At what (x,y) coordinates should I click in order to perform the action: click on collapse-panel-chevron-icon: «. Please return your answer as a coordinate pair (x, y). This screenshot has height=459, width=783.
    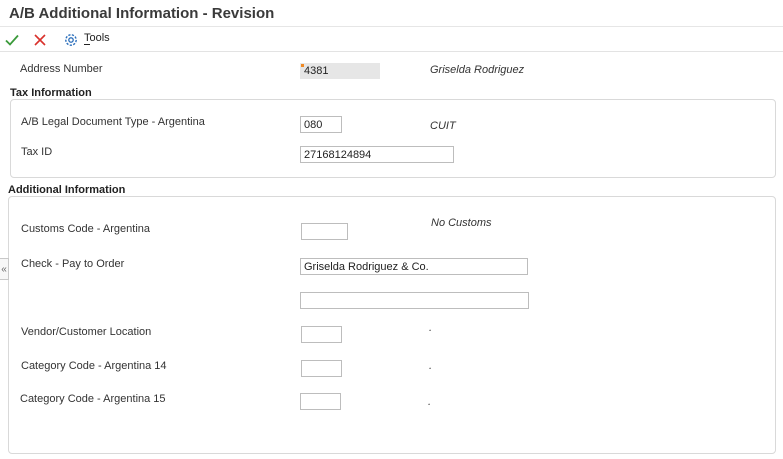
    Looking at the image, I should click on (4, 269).